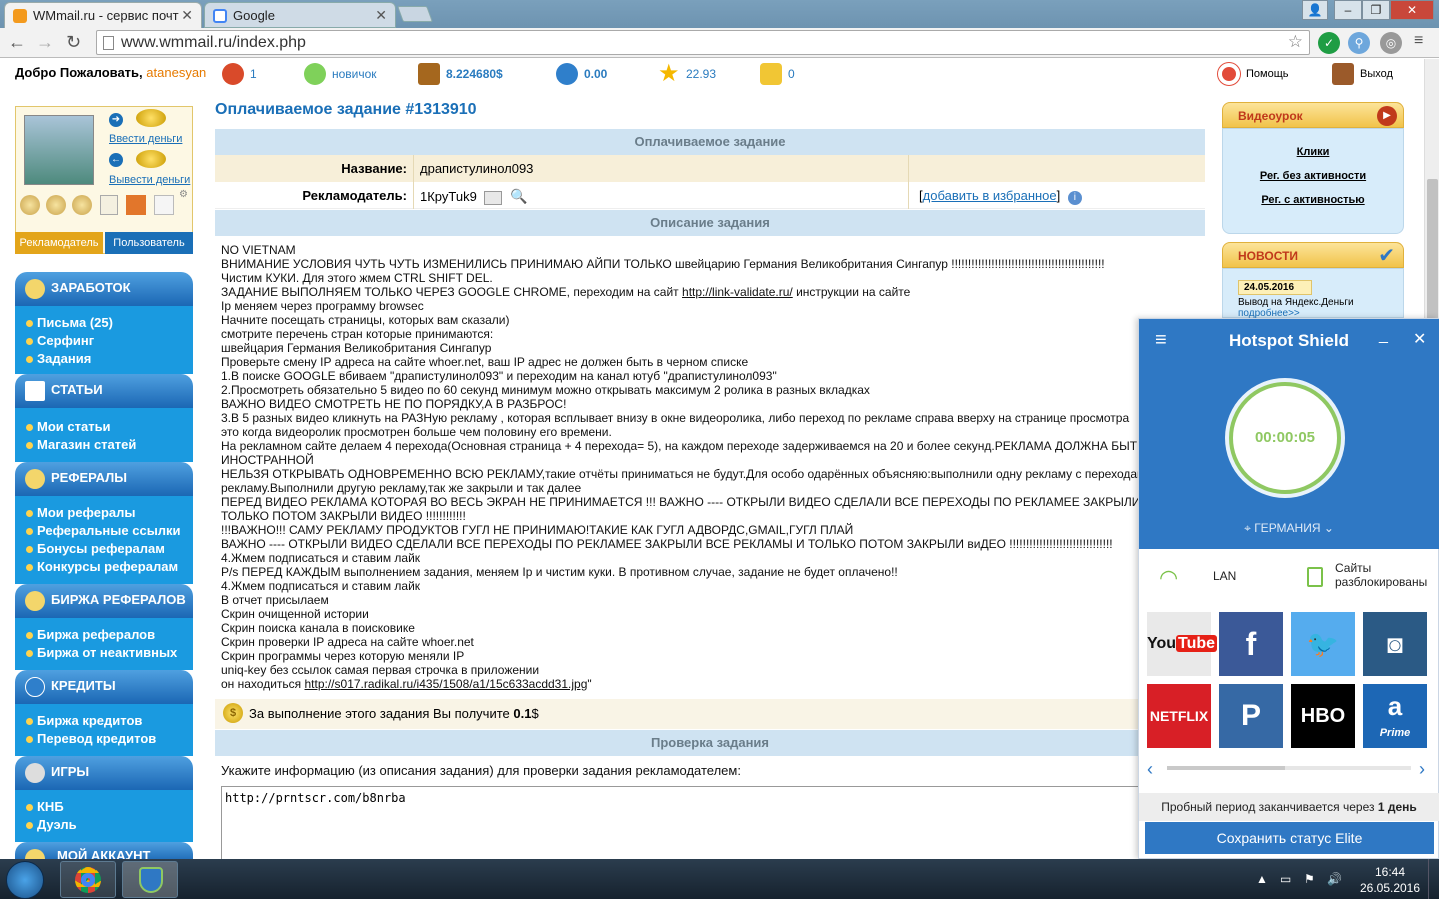  I want to click on volume-tray-icon: 🔊, so click(1334, 879).